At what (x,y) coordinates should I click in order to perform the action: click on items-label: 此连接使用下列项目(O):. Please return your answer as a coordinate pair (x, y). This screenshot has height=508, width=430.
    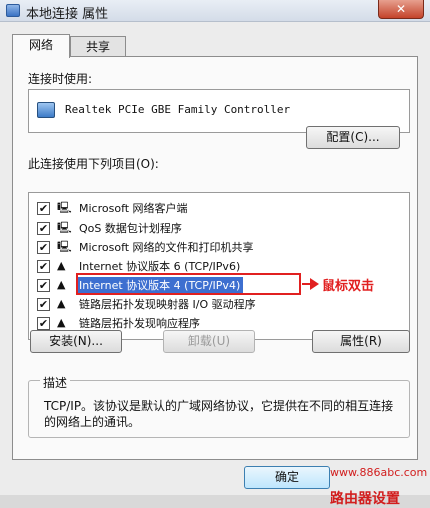
    Looking at the image, I should click on (93, 164).